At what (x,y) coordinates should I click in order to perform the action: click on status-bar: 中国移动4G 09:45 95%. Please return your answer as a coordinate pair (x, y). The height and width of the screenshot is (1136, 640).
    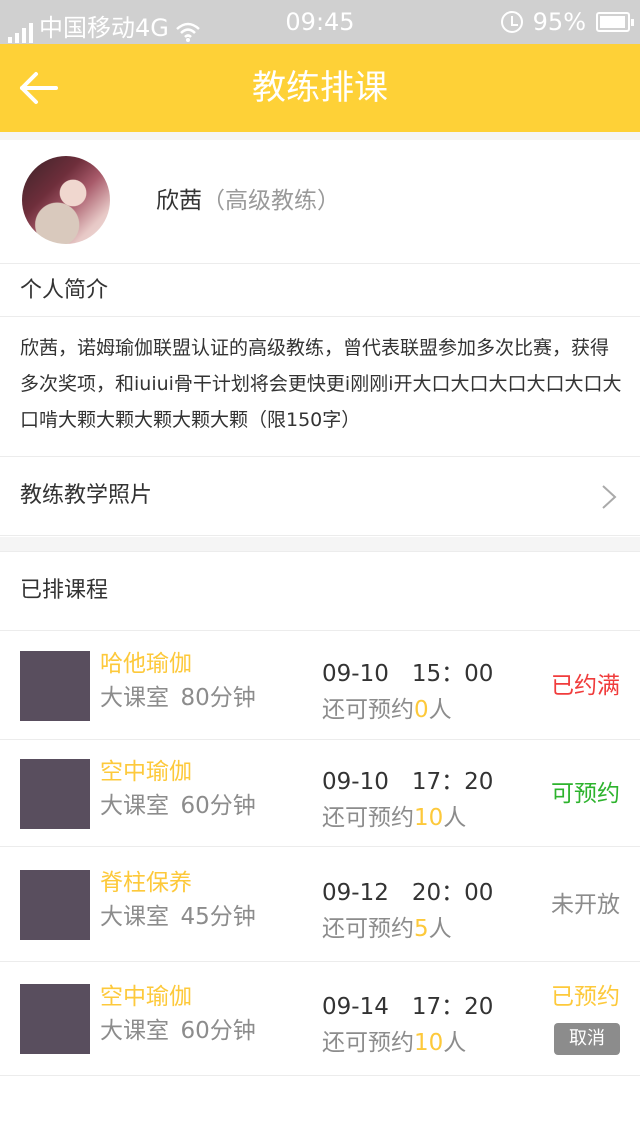
    Looking at the image, I should click on (320, 22).